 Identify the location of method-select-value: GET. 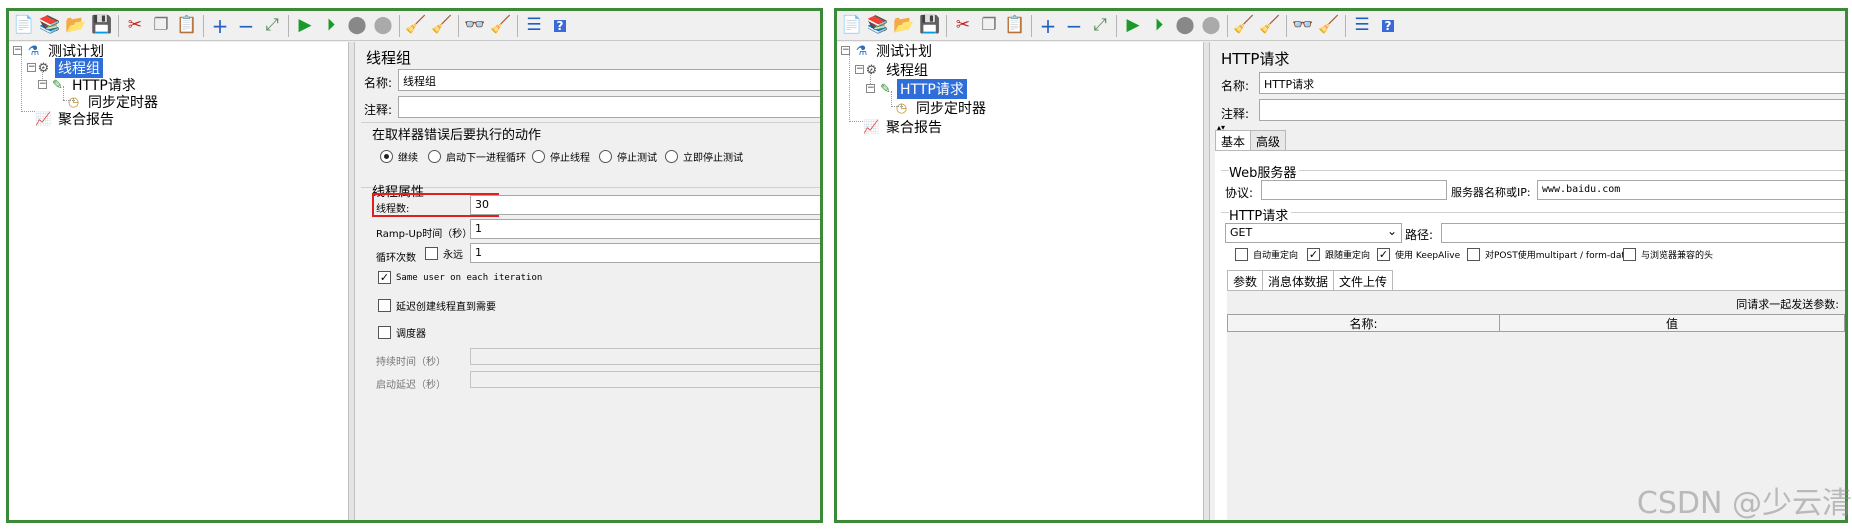
(1241, 232).